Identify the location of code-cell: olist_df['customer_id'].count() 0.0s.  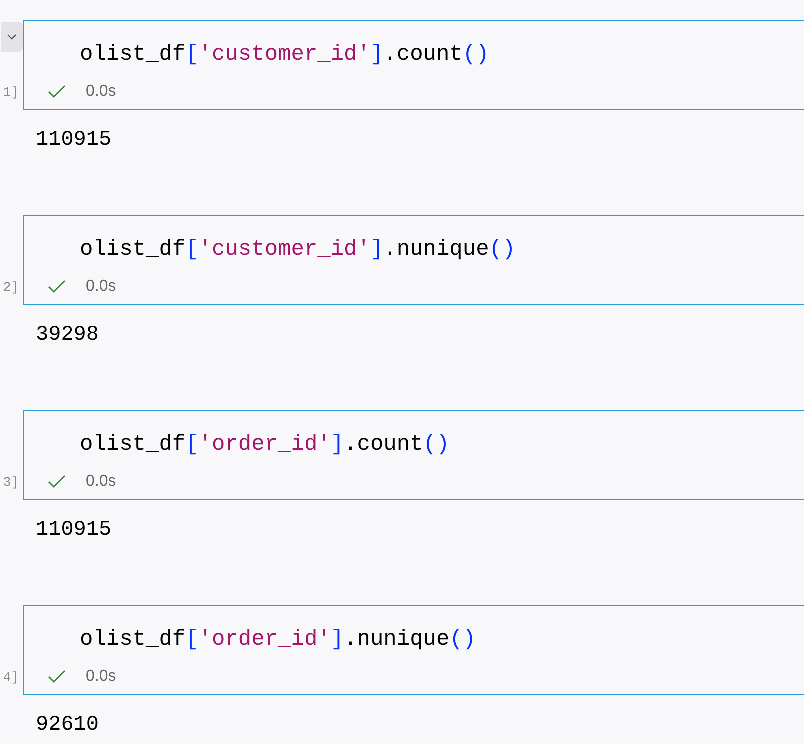
(413, 65).